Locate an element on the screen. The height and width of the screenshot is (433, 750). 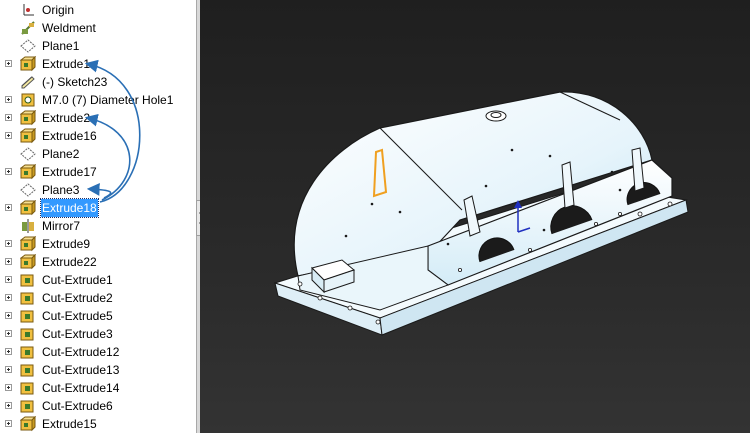
tree-item: Cut-Extrude6 is located at coordinates (98, 406).